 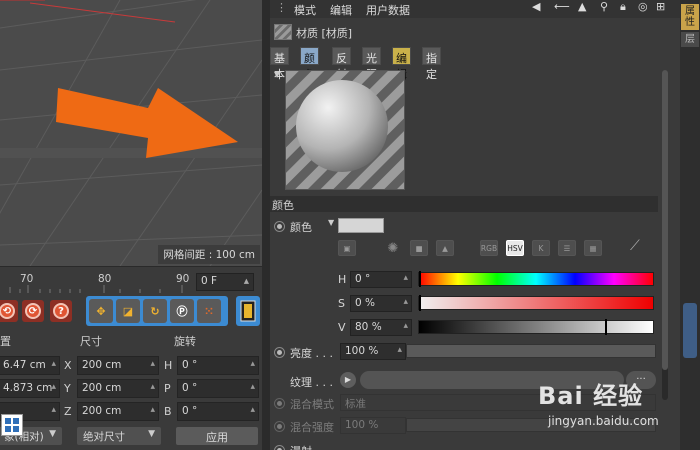 What do you see at coordinates (182, 311) in the screenshot?
I see `parameter-button: Ⓟ` at bounding box center [182, 311].